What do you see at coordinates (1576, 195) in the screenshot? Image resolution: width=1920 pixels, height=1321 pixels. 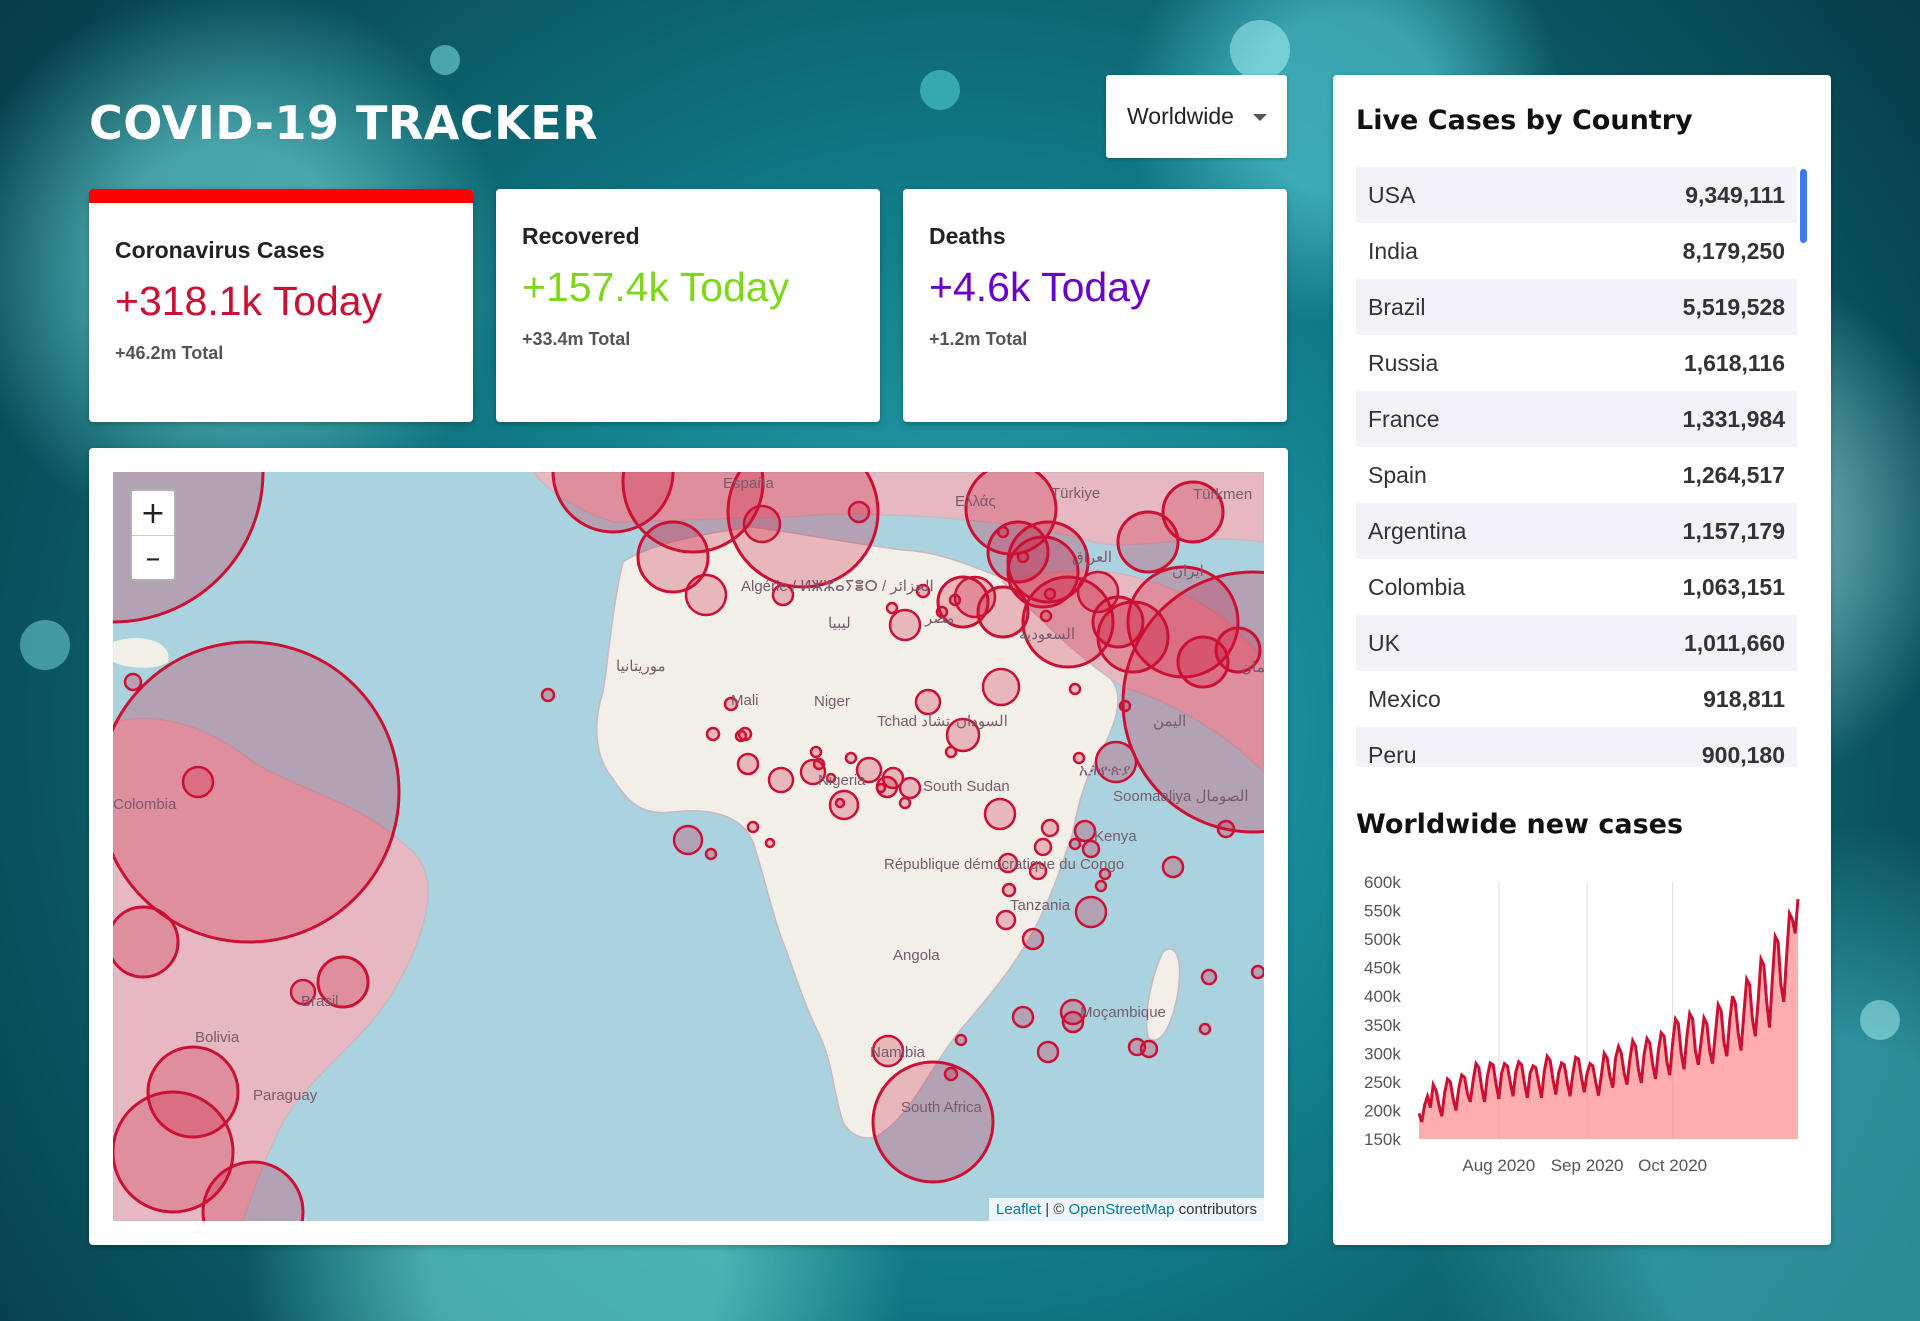 I see `table-row: USA 9,349,111` at bounding box center [1576, 195].